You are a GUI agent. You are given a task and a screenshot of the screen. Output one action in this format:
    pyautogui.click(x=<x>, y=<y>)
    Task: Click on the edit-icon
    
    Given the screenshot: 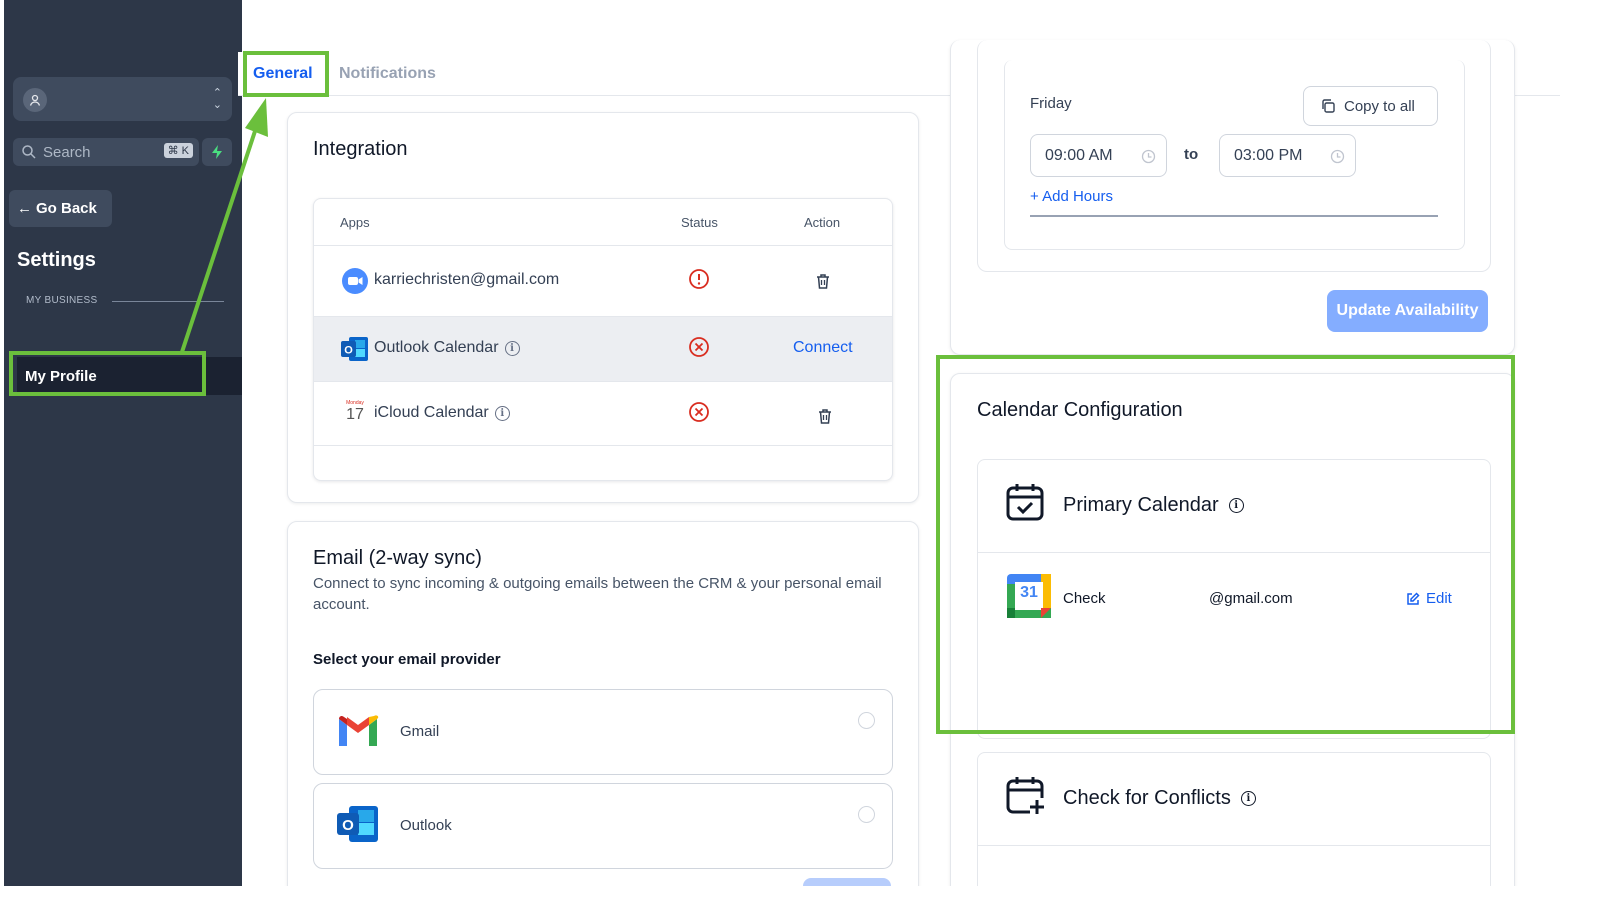 What is the action you would take?
    pyautogui.click(x=1413, y=598)
    